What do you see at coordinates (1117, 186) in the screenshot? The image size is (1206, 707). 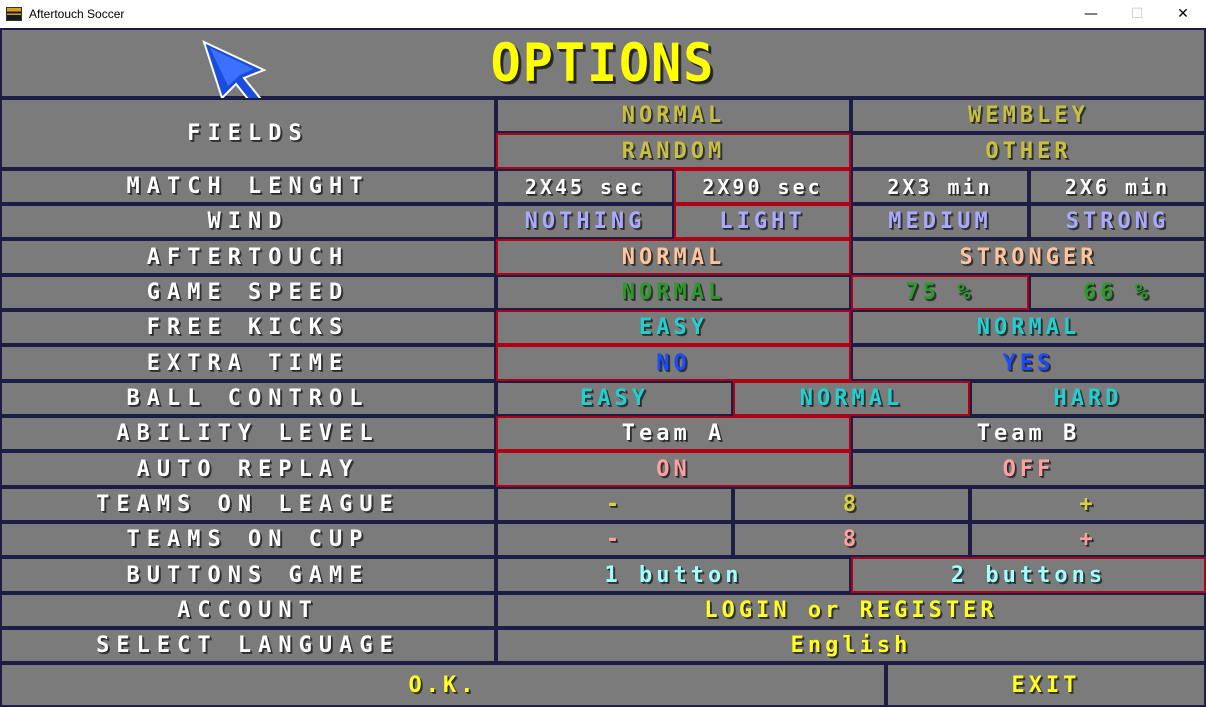 I see `match-length-option-4: 2X6 min` at bounding box center [1117, 186].